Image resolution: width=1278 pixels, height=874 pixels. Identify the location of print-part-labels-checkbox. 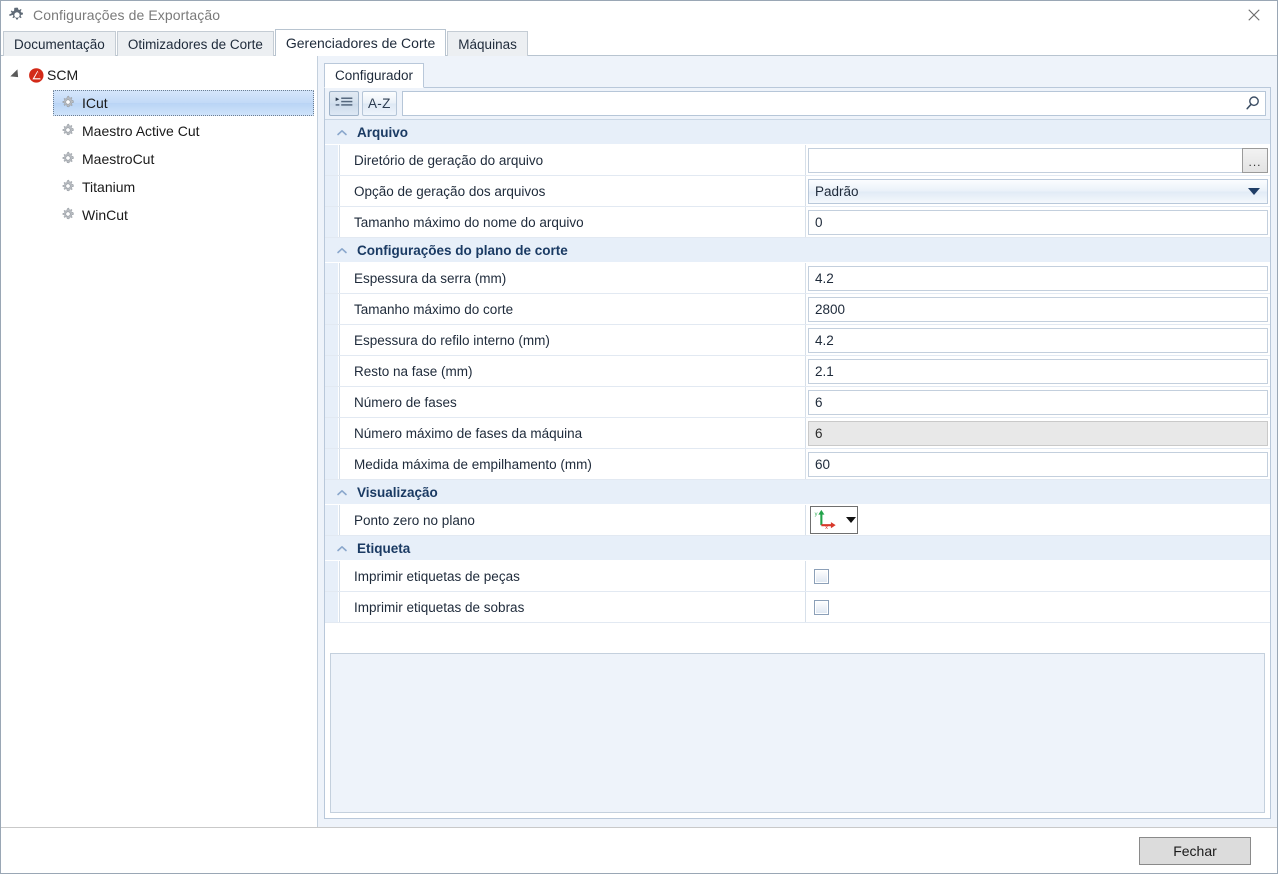
(821, 576).